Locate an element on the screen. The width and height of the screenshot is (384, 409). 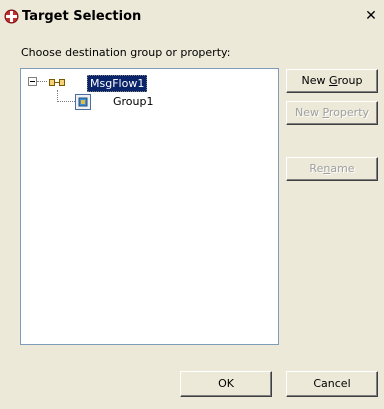
target-icon is located at coordinates (11, 16).